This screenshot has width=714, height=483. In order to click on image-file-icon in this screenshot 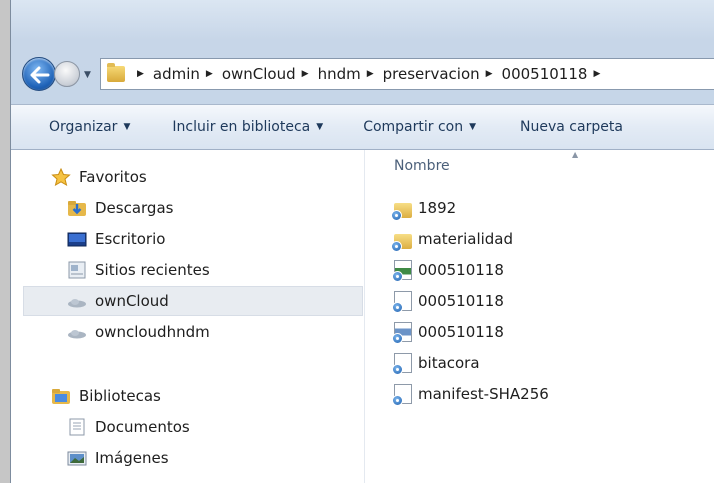, I will do `click(402, 333)`.